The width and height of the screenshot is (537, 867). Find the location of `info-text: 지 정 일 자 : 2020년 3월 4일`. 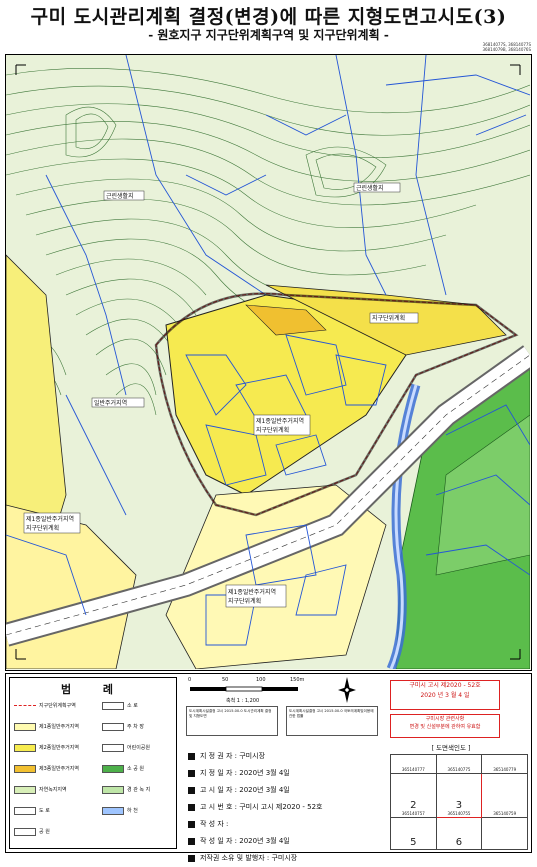

info-text: 지 정 일 자 : 2020년 3월 4일 is located at coordinates (245, 773).